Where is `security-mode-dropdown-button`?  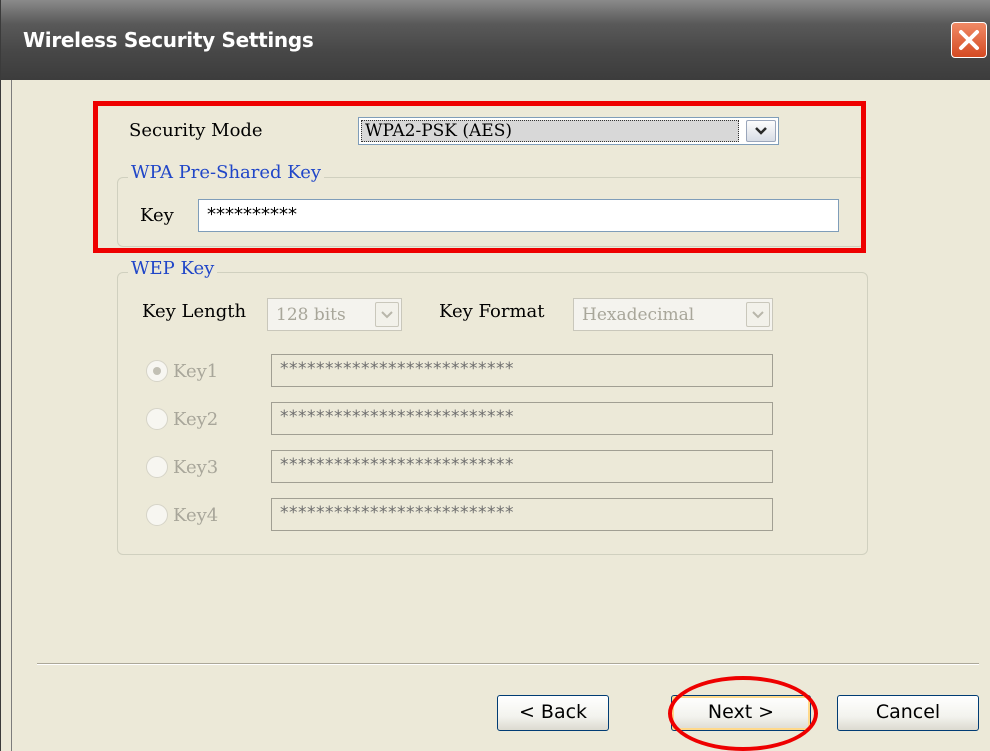 security-mode-dropdown-button is located at coordinates (761, 131).